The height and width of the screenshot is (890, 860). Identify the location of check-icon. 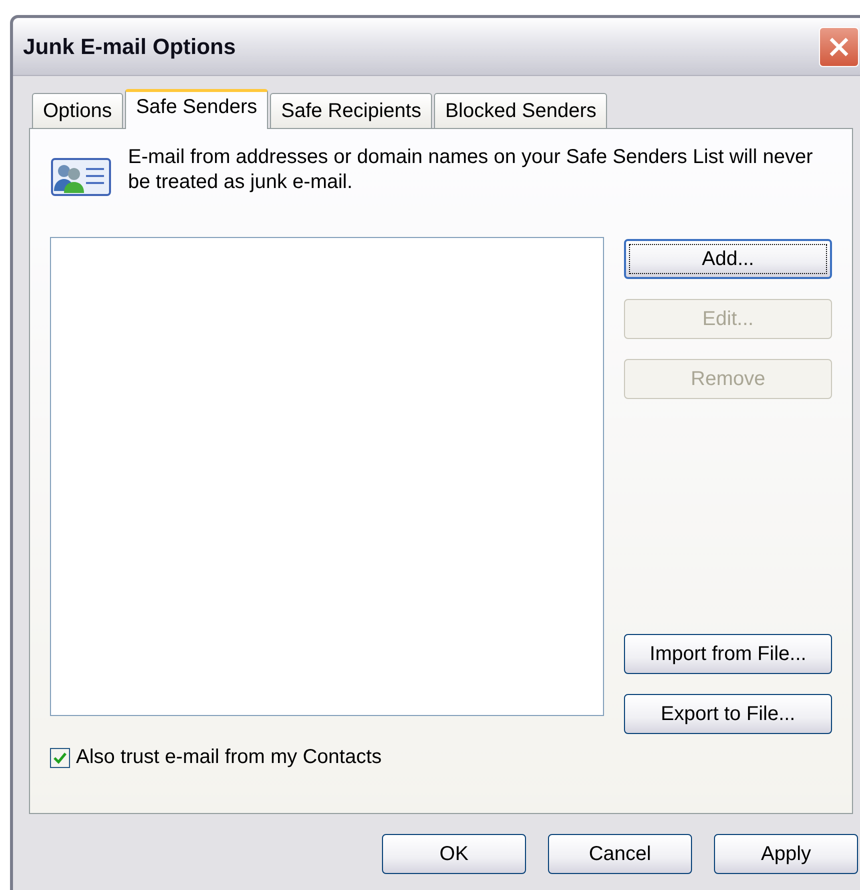
(60, 758).